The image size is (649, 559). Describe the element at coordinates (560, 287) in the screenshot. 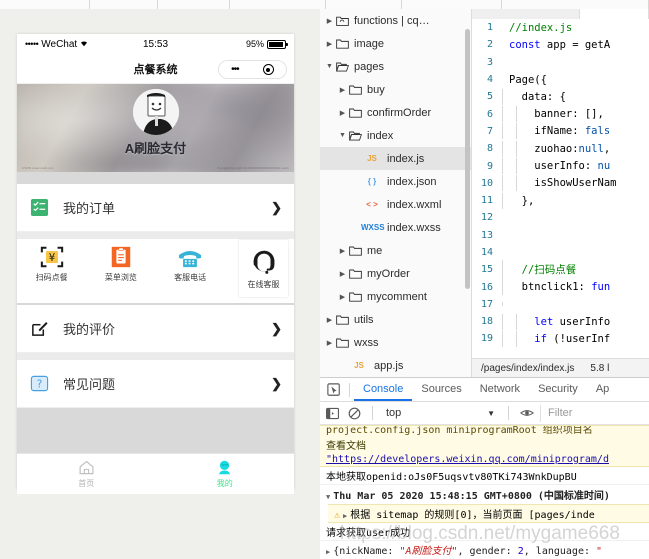

I see `code-line: 16 btnclick1: fun` at that location.